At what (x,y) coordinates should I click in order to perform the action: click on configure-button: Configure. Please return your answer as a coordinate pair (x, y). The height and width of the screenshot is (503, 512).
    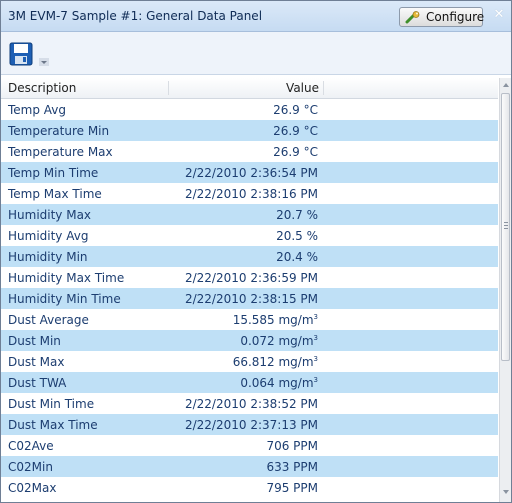
    Looking at the image, I should click on (442, 17).